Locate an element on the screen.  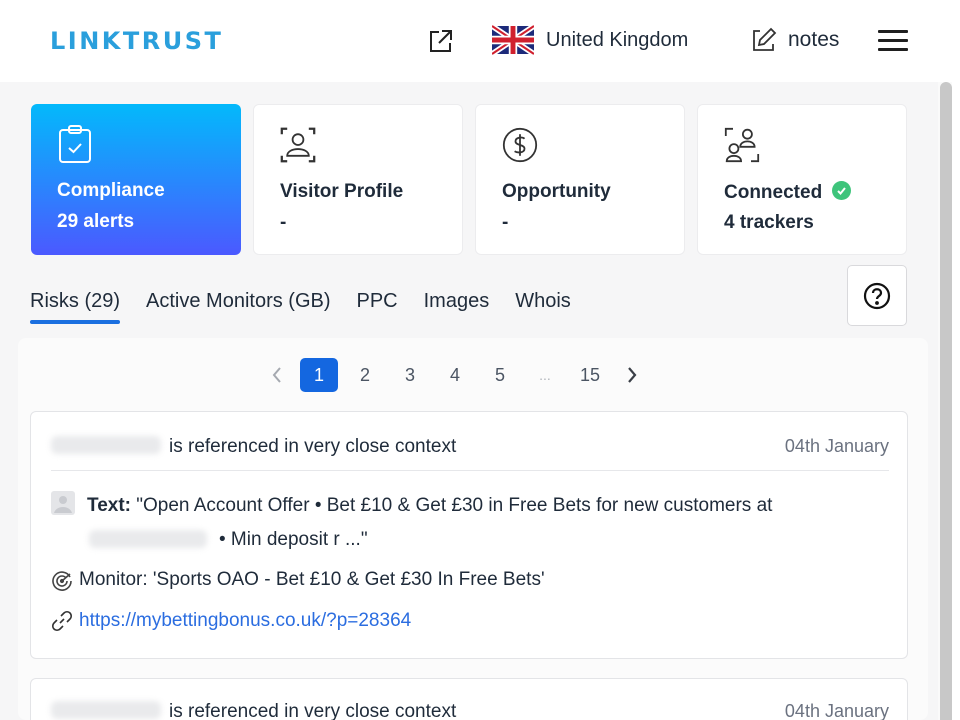
link-icon is located at coordinates (62, 621).